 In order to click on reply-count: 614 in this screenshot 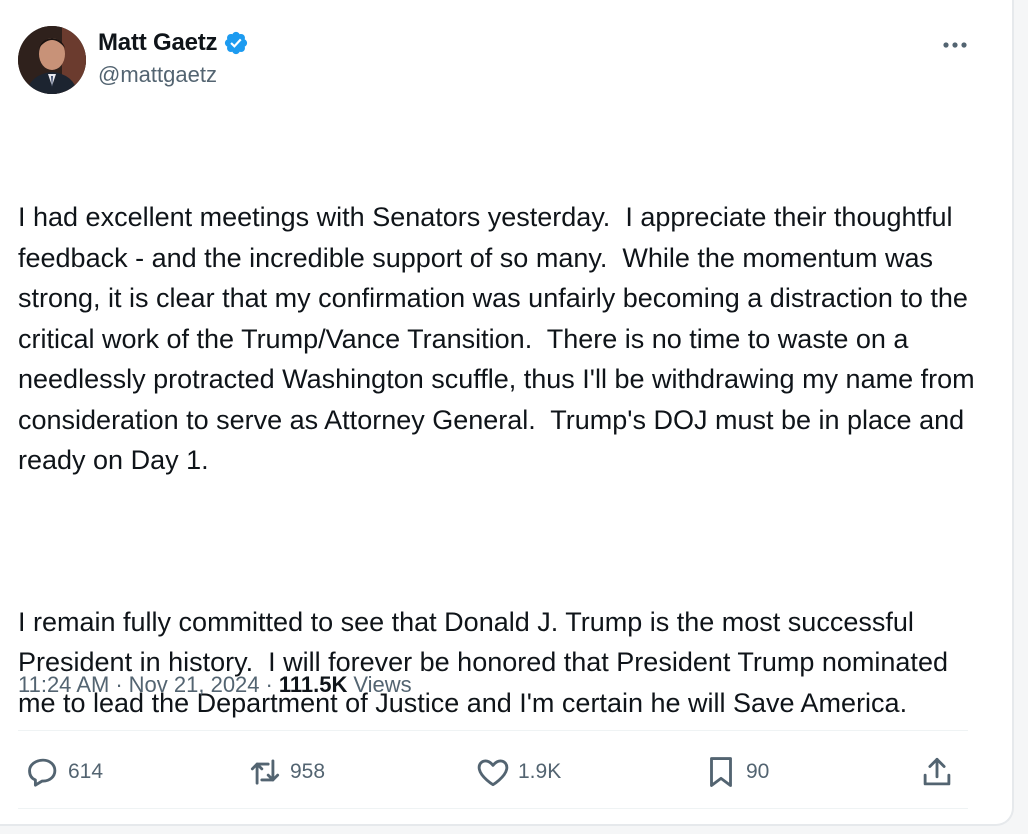, I will do `click(86, 771)`.